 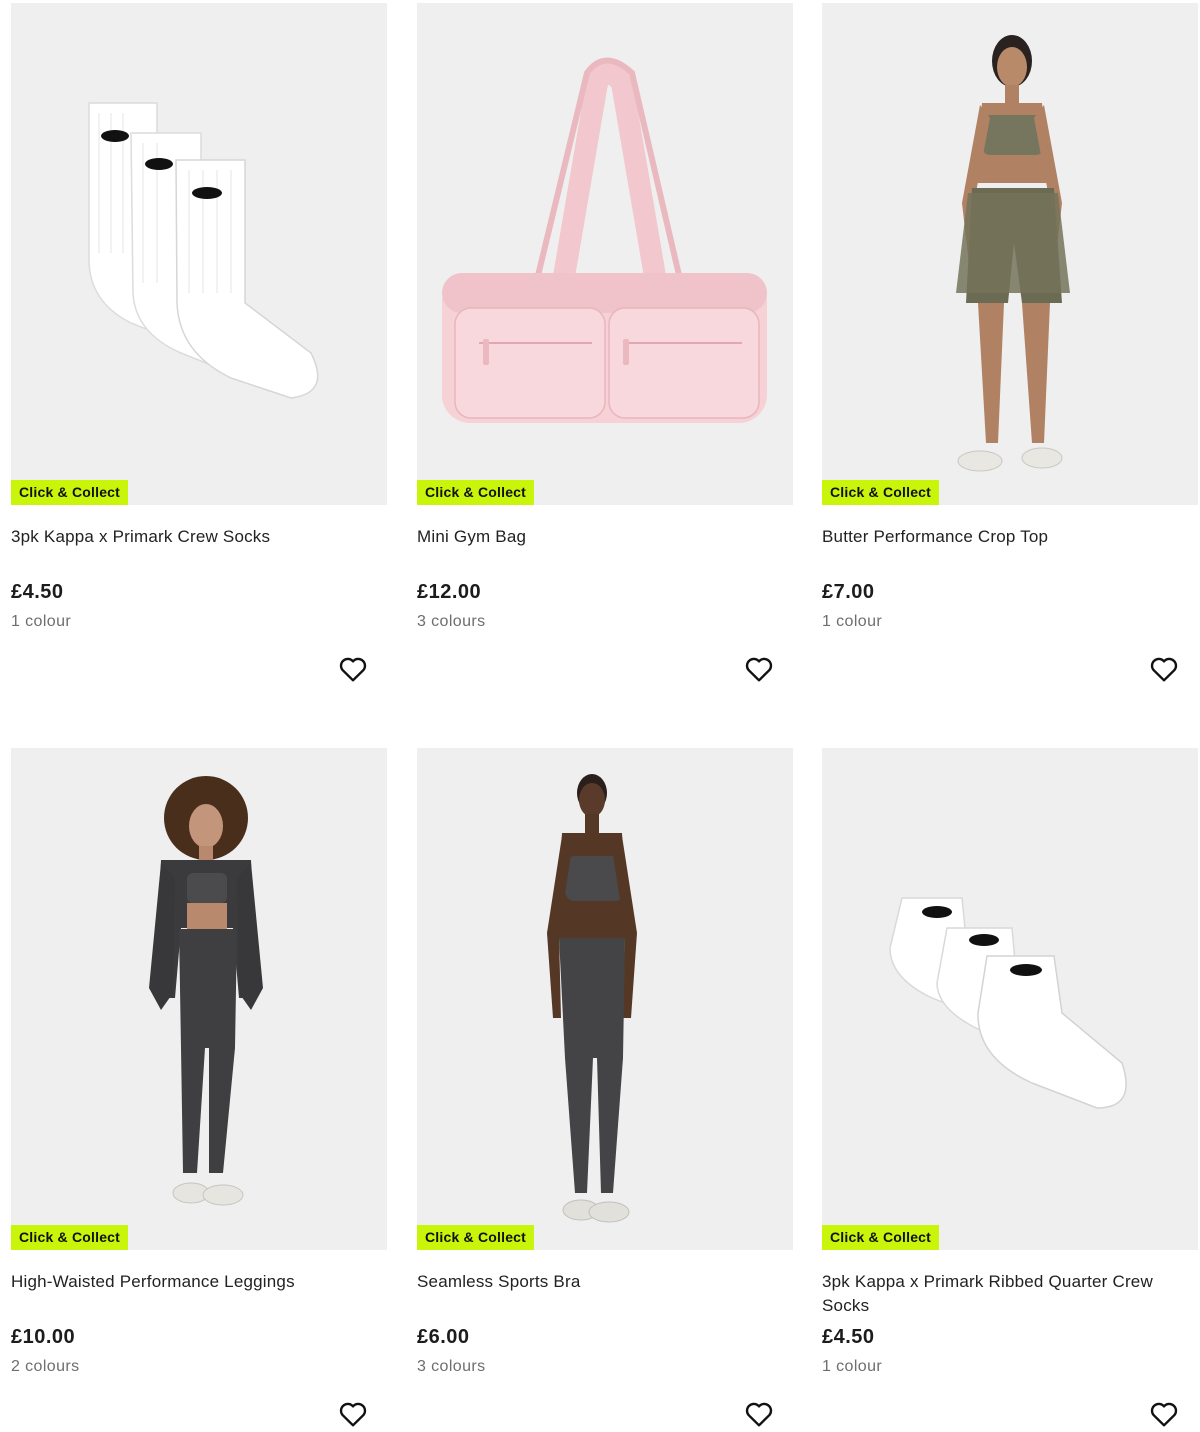 I want to click on white-crew-socks-illustration, so click(x=203, y=250).